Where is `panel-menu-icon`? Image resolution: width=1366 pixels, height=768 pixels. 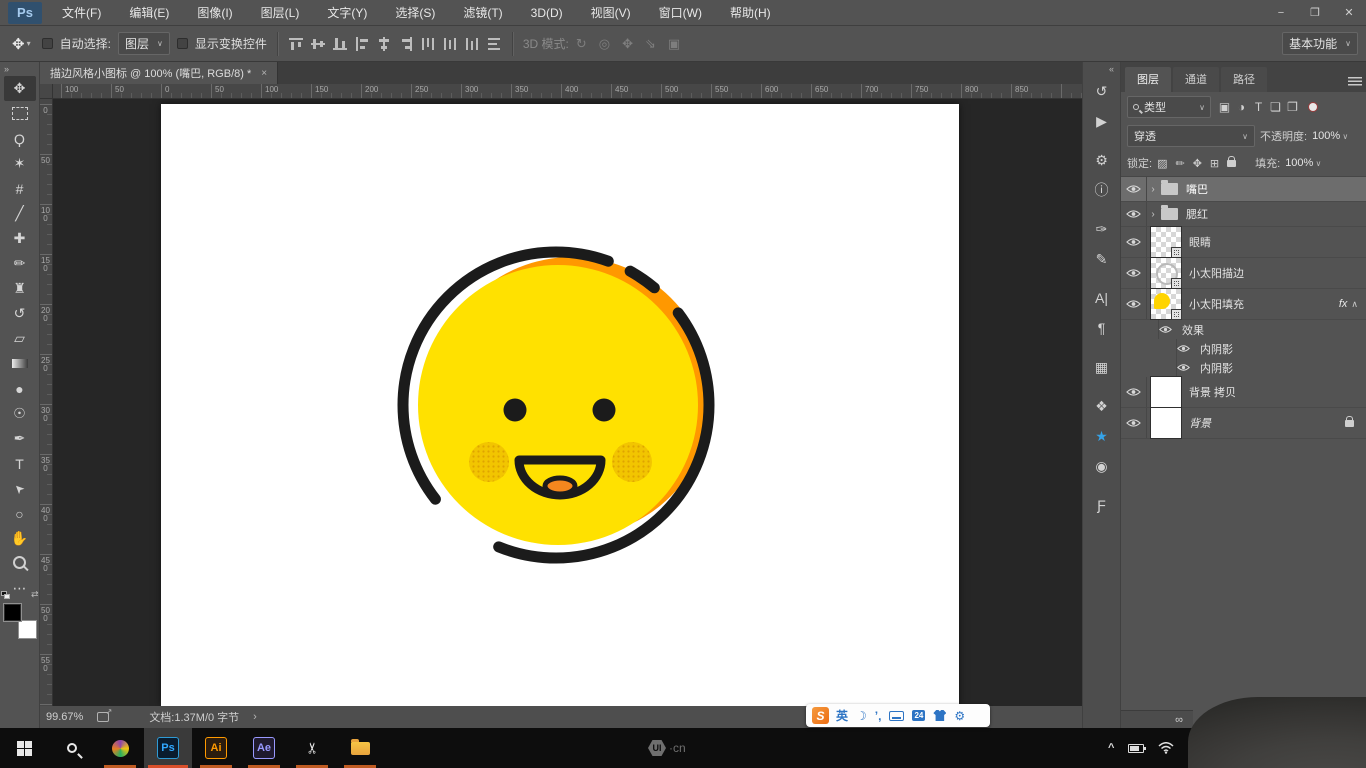
panel-menu-icon is located at coordinates (1355, 81).